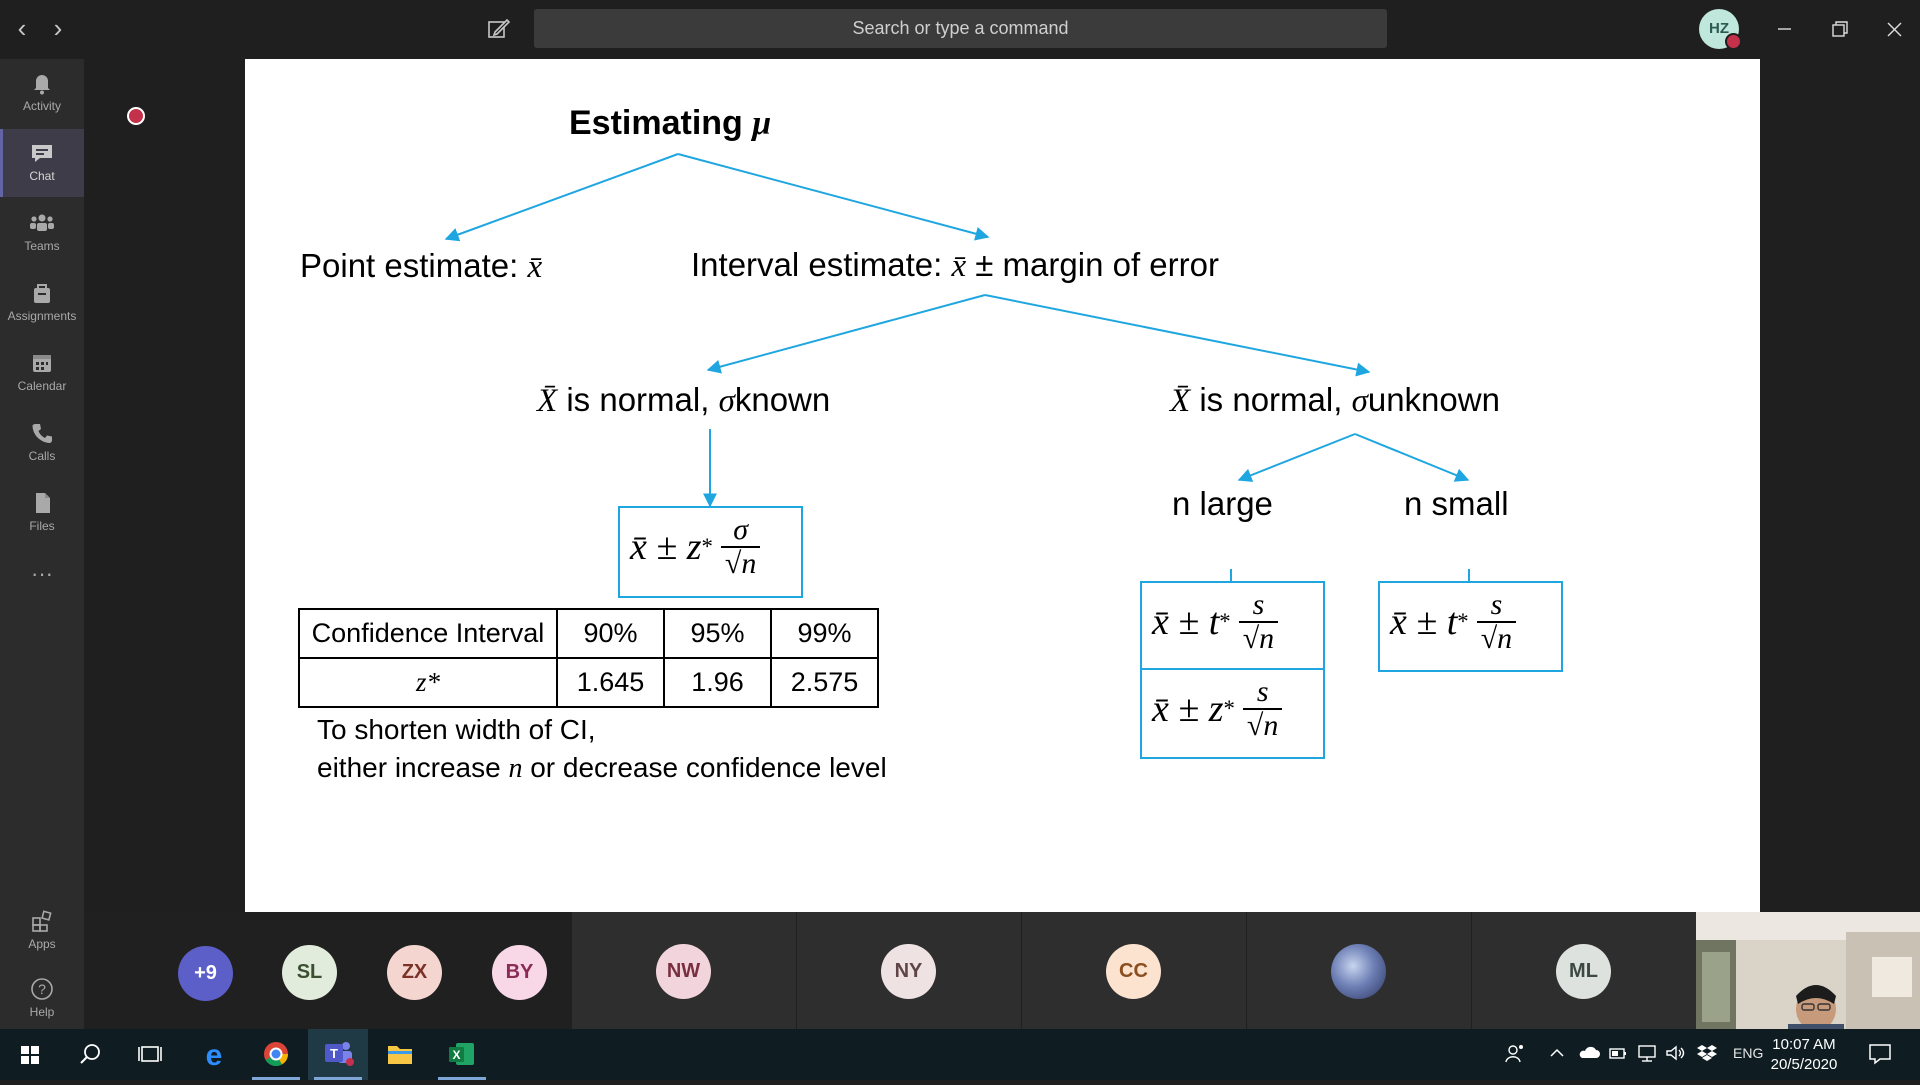 Image resolution: width=1920 pixels, height=1085 pixels. What do you see at coordinates (717, 682) in the screenshot?
I see `table-cell: 1.96` at bounding box center [717, 682].